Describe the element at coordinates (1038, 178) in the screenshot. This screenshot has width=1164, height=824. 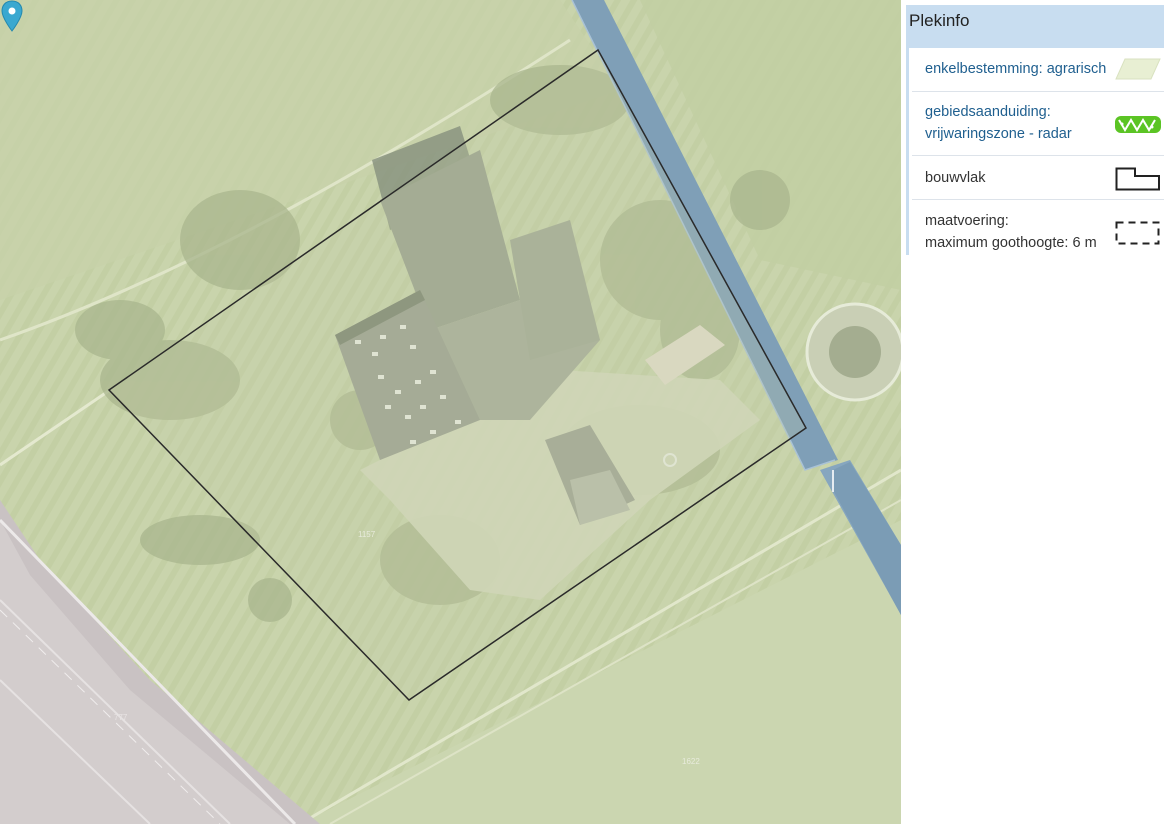
I see `legend-item-bouwvlak: bouwvlak` at that location.